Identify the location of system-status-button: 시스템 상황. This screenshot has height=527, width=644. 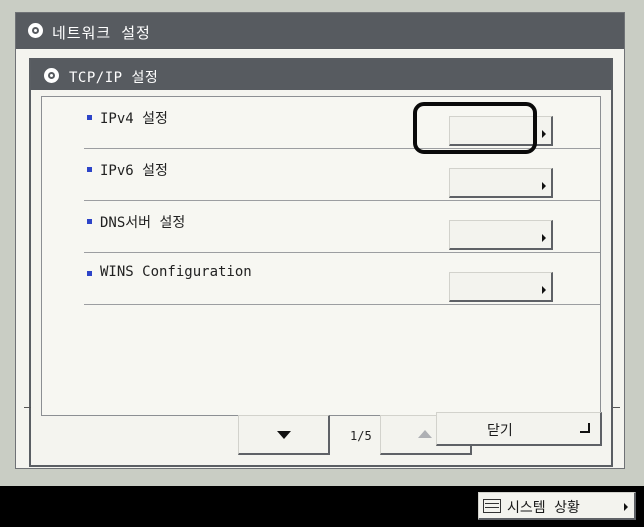
(557, 506).